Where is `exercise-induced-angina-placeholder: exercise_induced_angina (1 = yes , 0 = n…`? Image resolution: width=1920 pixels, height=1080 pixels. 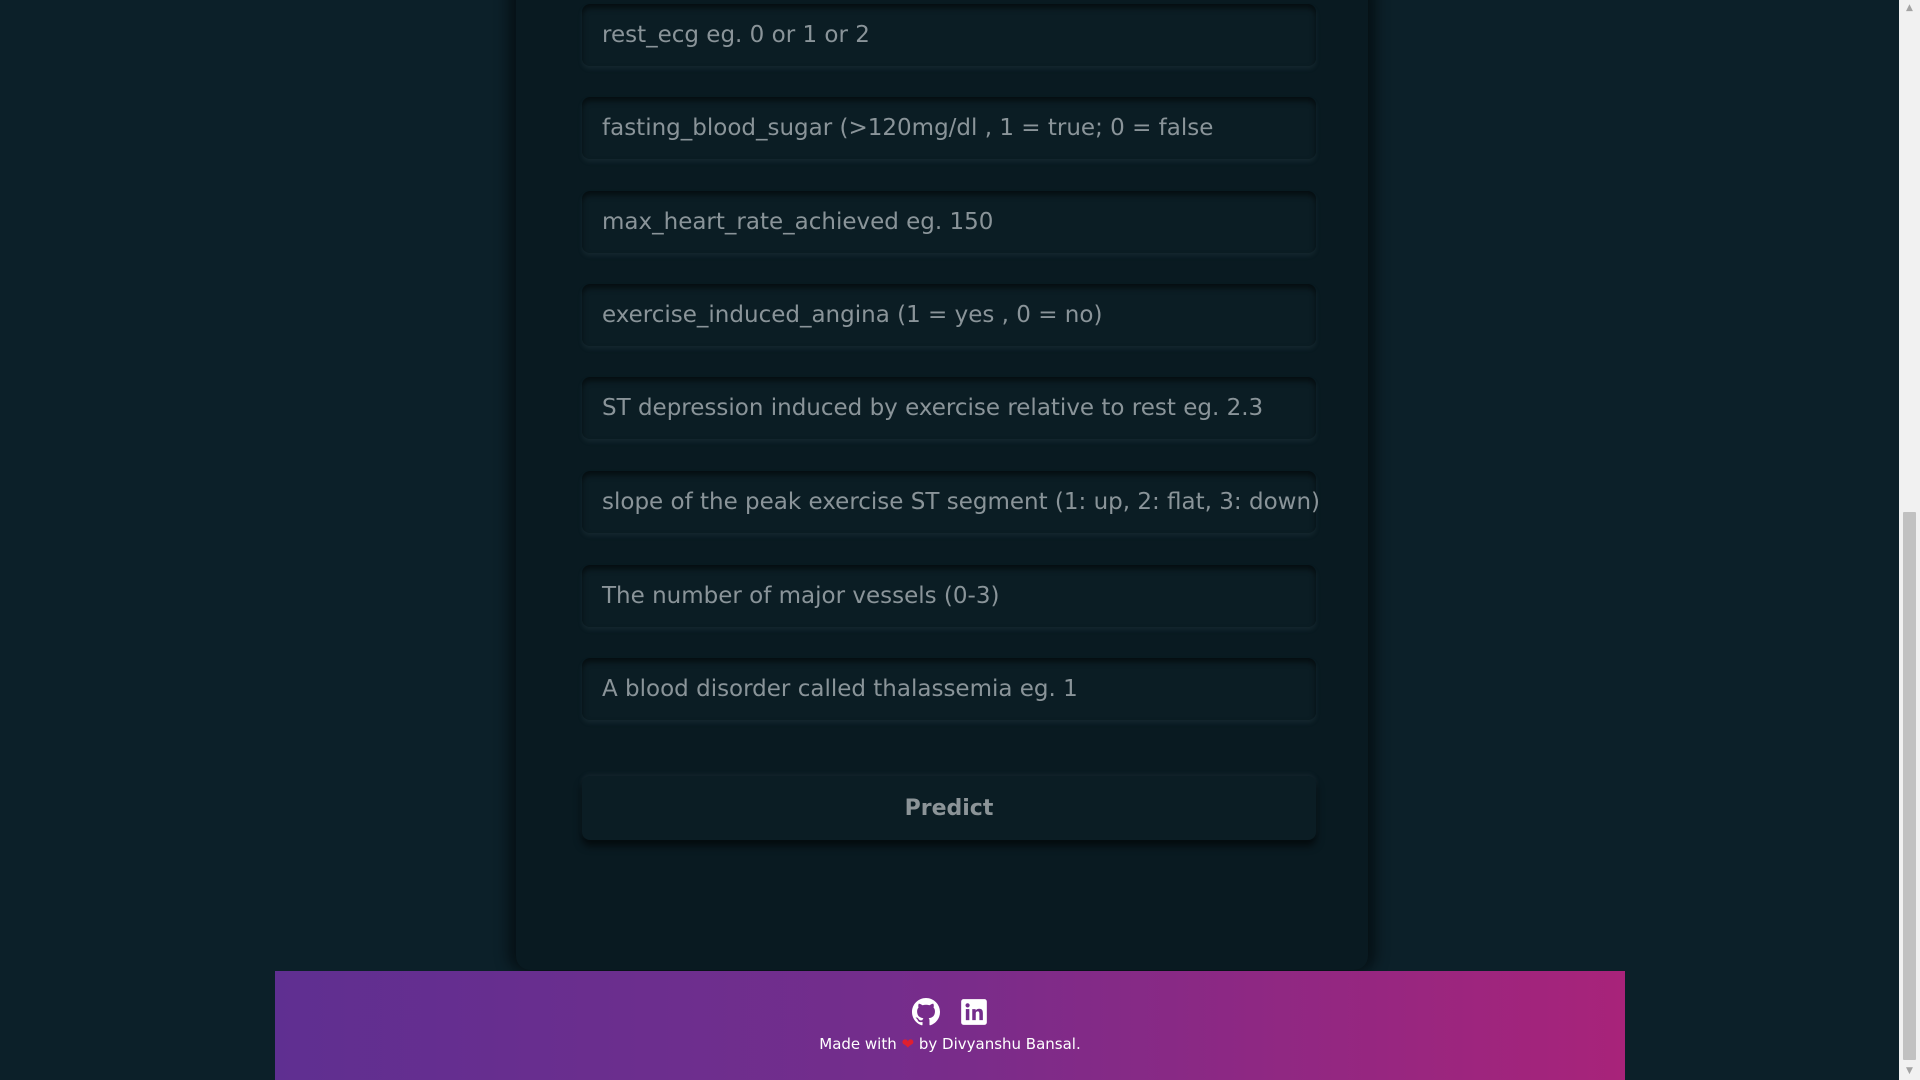 exercise-induced-angina-placeholder: exercise_induced_angina (1 = yes , 0 = n… is located at coordinates (852, 315).